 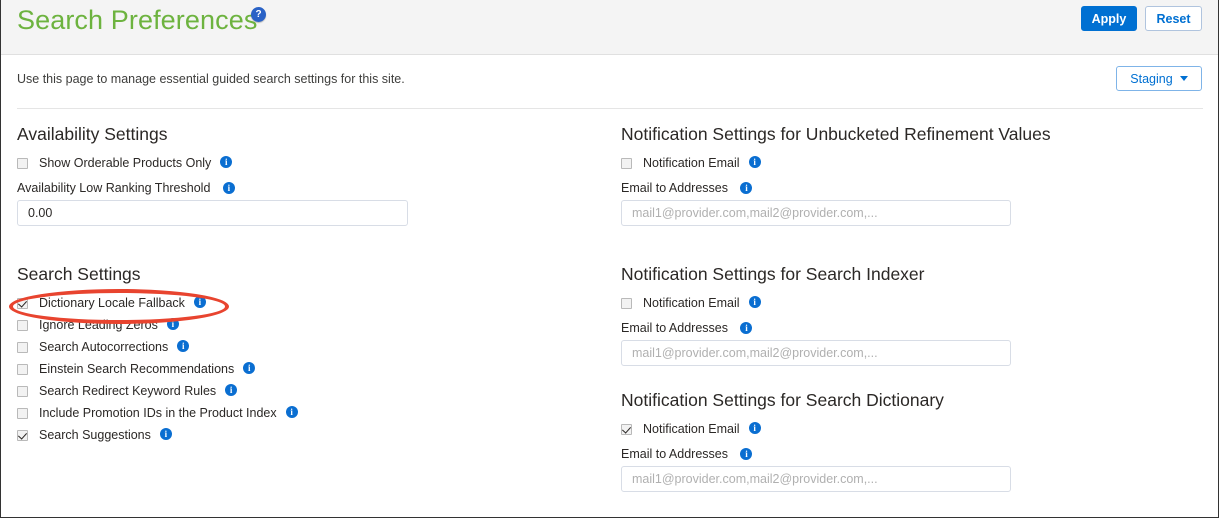 I want to click on ignore-leading-zeros-label: Ignore Leading Zeros, so click(x=98, y=325).